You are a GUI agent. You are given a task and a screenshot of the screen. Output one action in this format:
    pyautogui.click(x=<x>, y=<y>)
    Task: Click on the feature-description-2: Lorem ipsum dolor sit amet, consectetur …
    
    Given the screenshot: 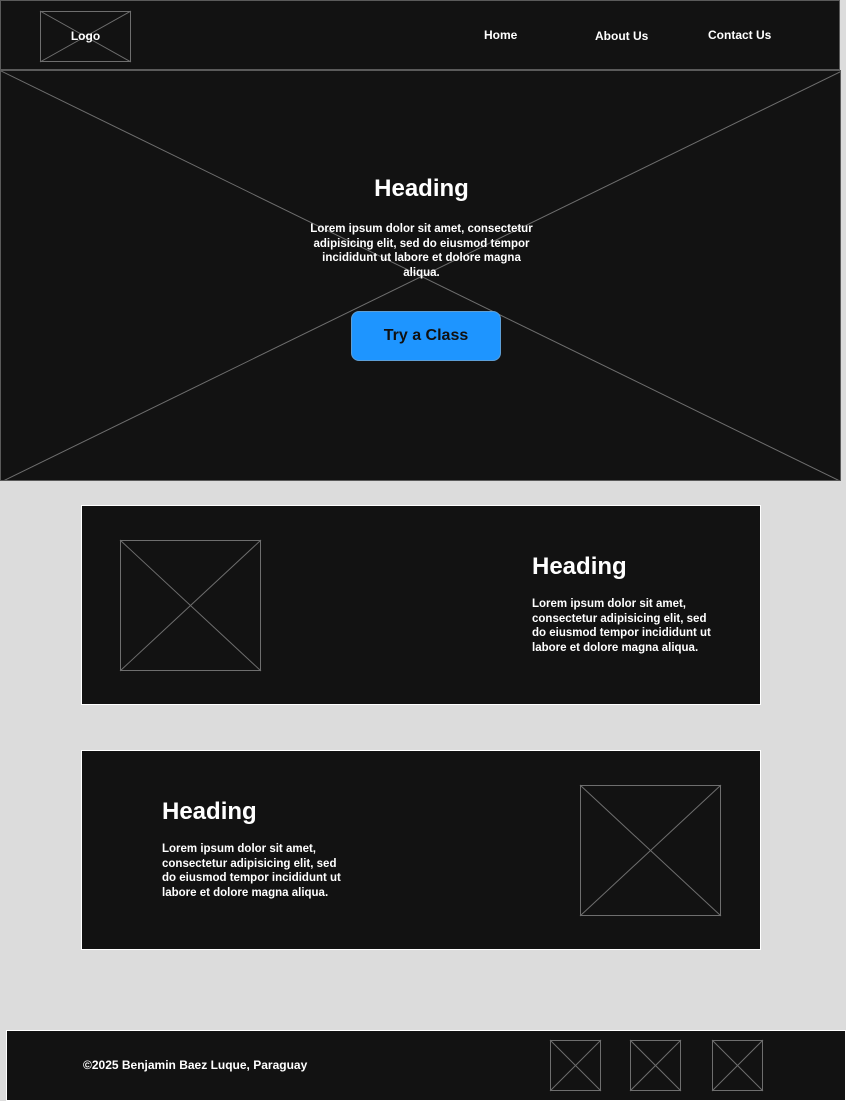 What is the action you would take?
    pyautogui.click(x=251, y=871)
    